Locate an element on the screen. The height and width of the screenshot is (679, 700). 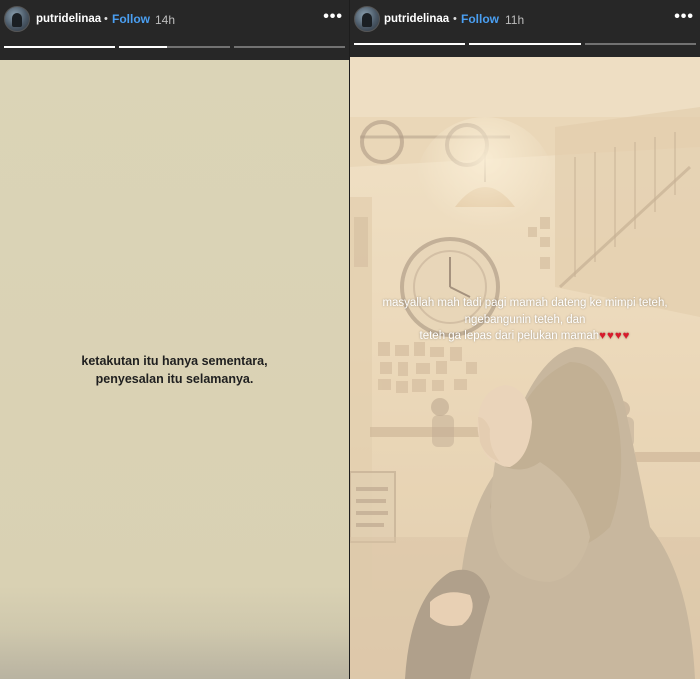
timestamp: 11h is located at coordinates (515, 20).